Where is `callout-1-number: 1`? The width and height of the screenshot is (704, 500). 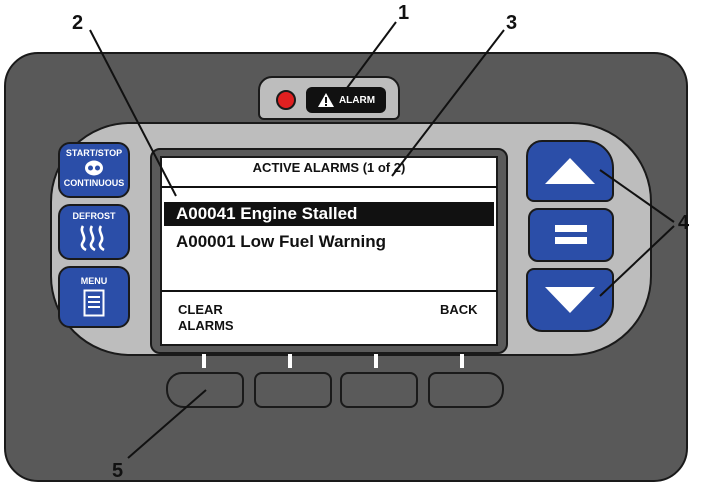
callout-1-number: 1 is located at coordinates (404, 13).